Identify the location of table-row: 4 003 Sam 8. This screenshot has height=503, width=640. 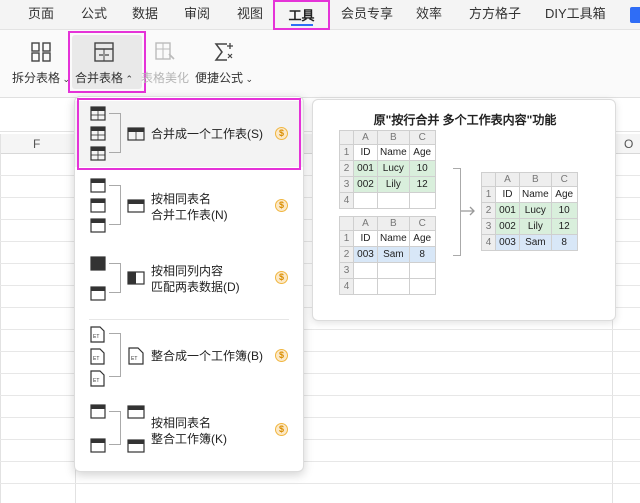
(529, 242).